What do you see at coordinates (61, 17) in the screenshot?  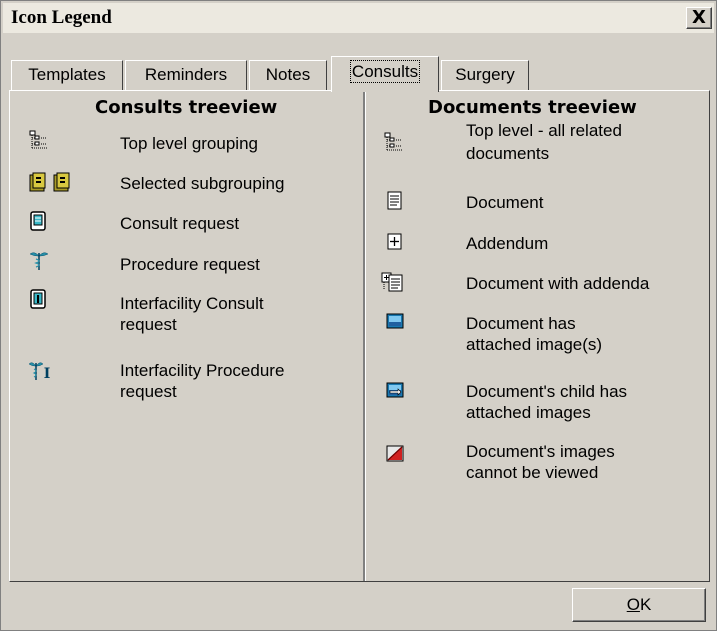 I see `window-title: Icon Legend` at bounding box center [61, 17].